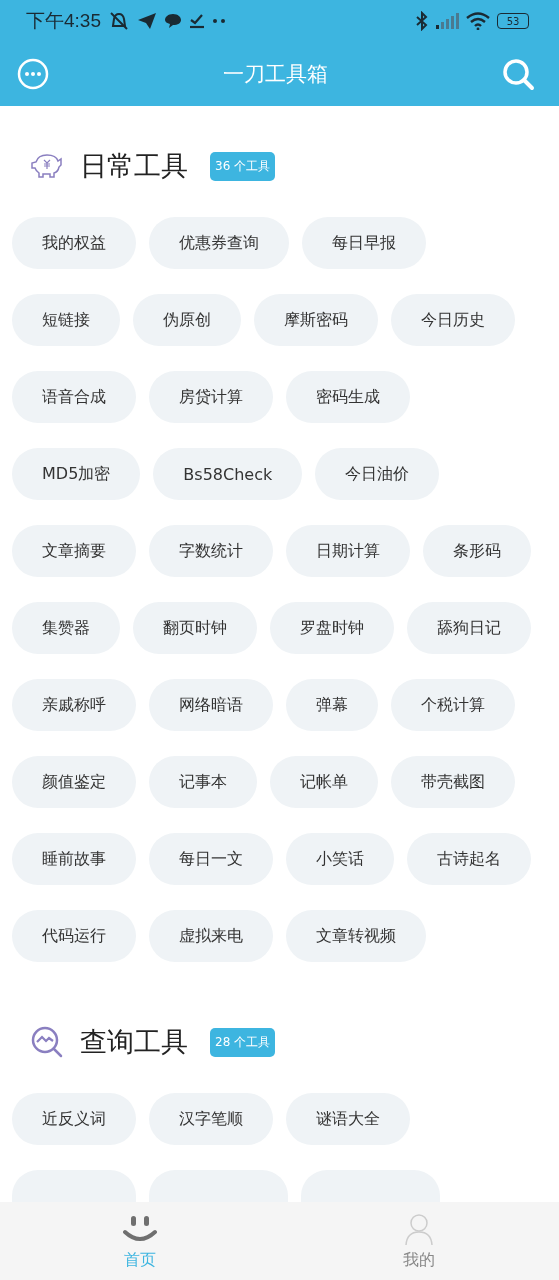 This screenshot has height=1280, width=559. What do you see at coordinates (203, 782) in the screenshot?
I see `tool-chip: 记事本` at bounding box center [203, 782].